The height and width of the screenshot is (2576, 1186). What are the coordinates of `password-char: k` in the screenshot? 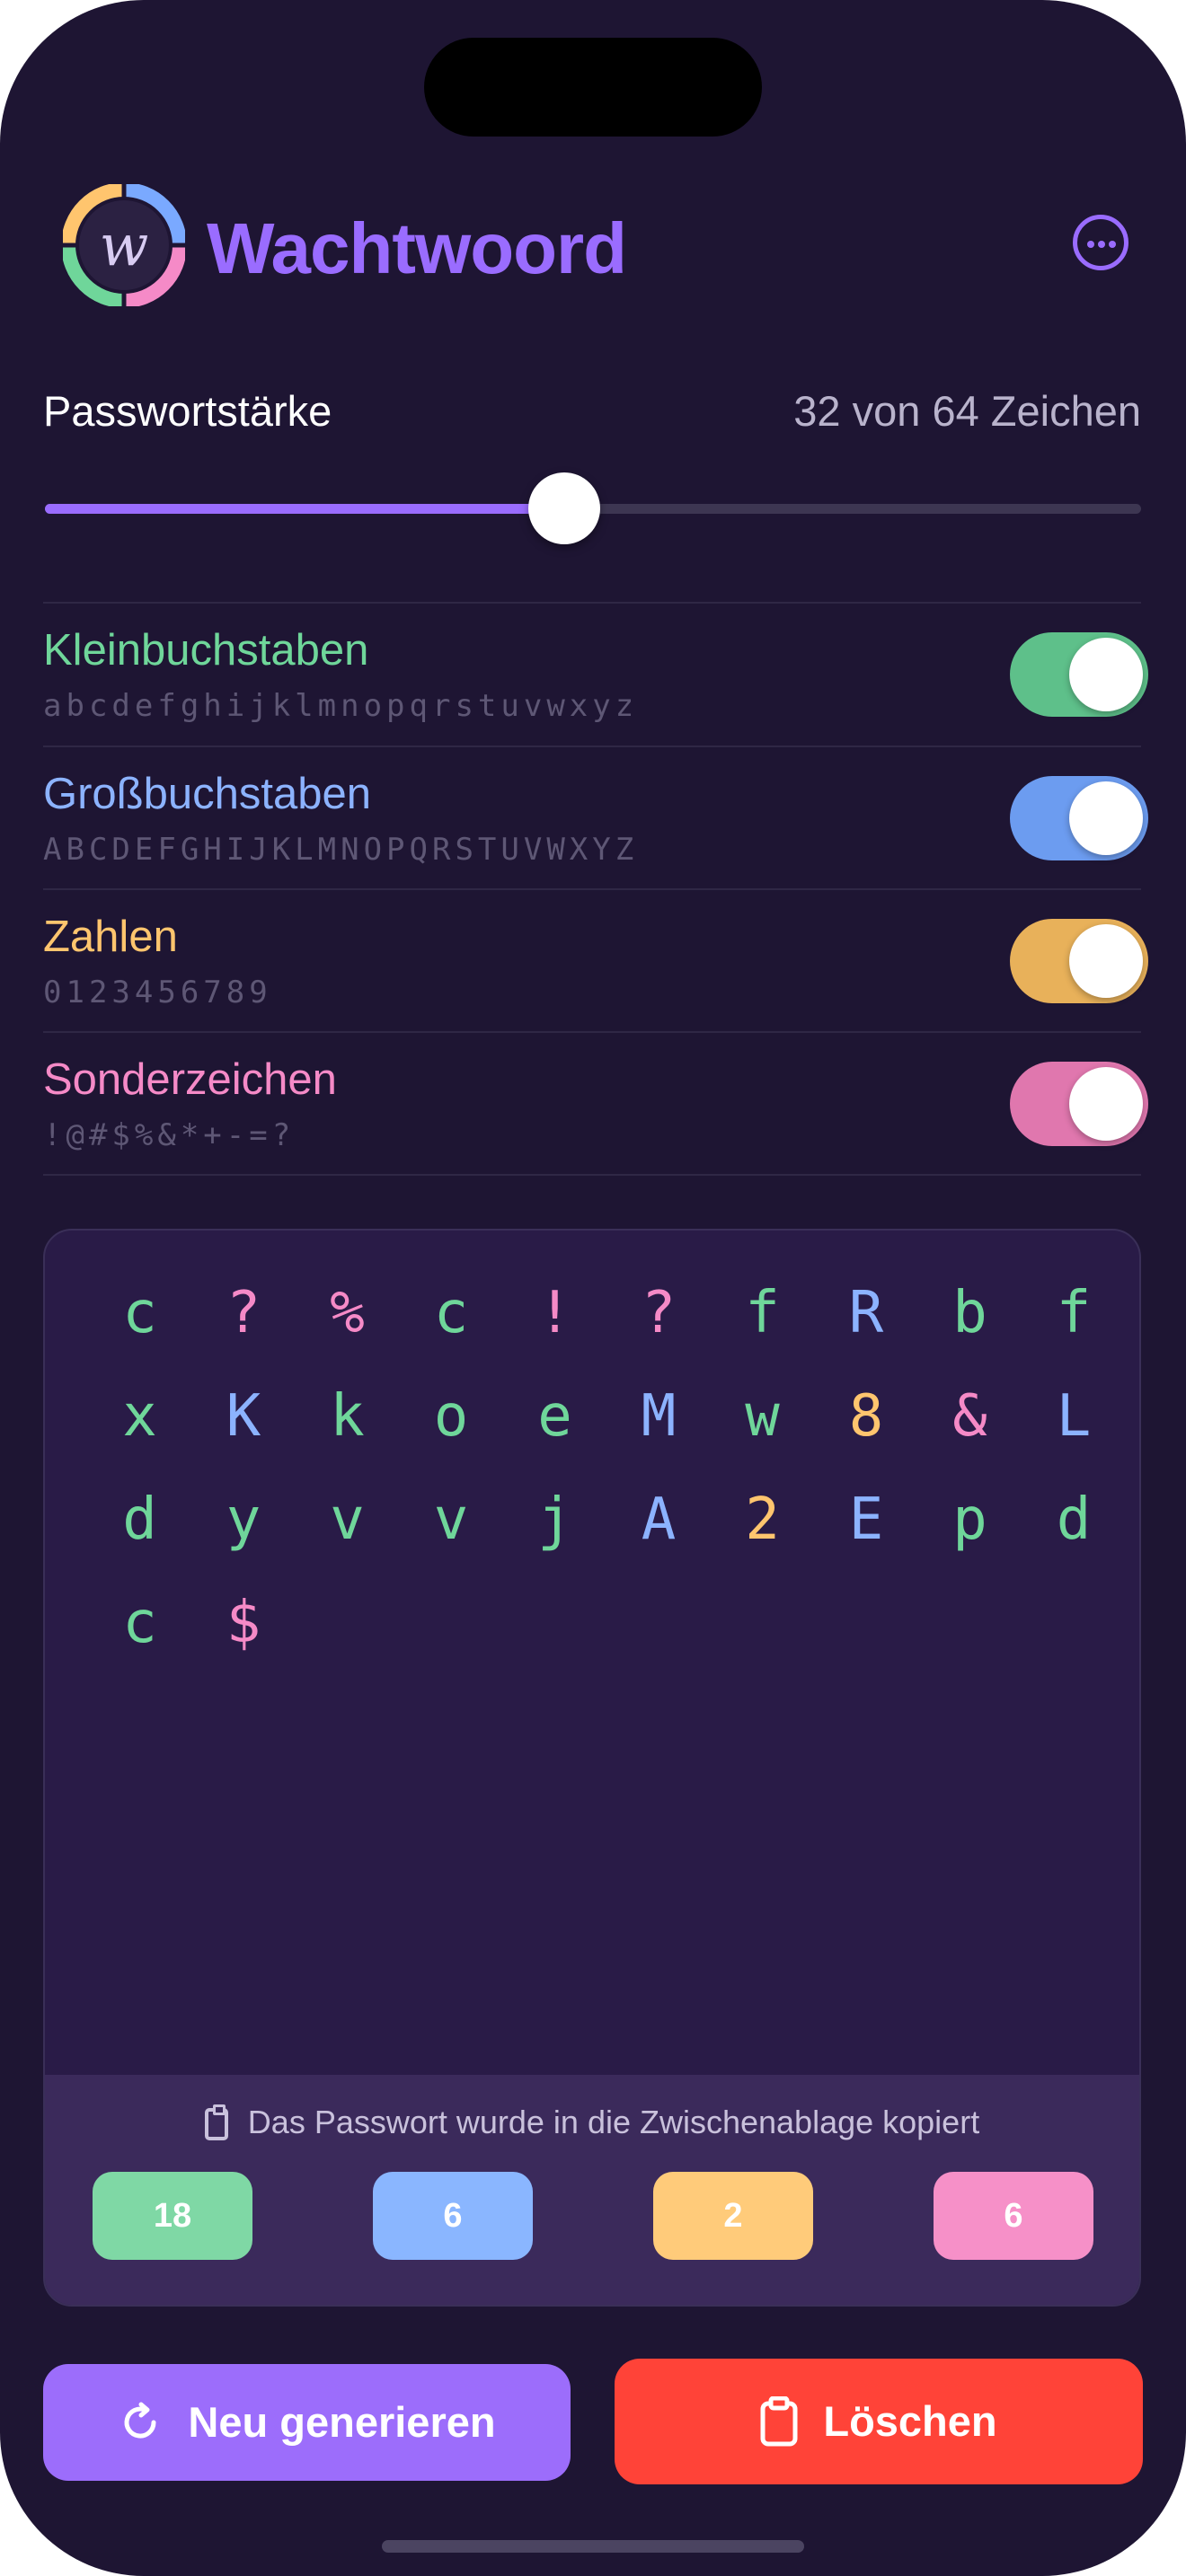 It's located at (347, 1416).